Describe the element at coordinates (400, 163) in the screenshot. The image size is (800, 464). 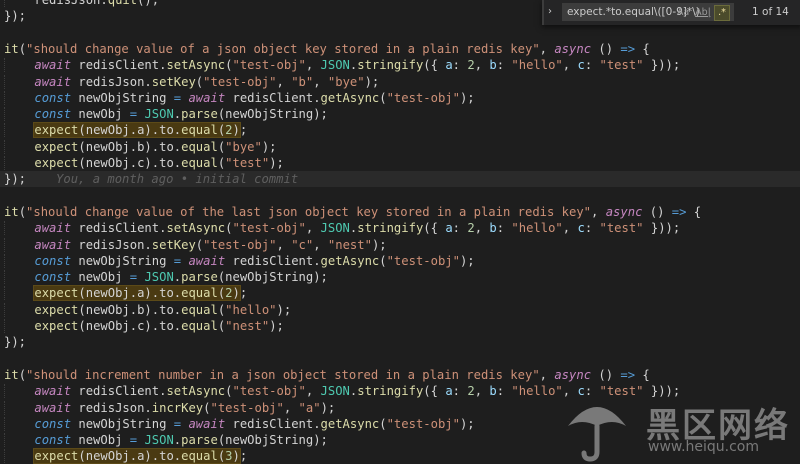
I see `code-line: expect(newObj.c).to.equal("test");` at that location.